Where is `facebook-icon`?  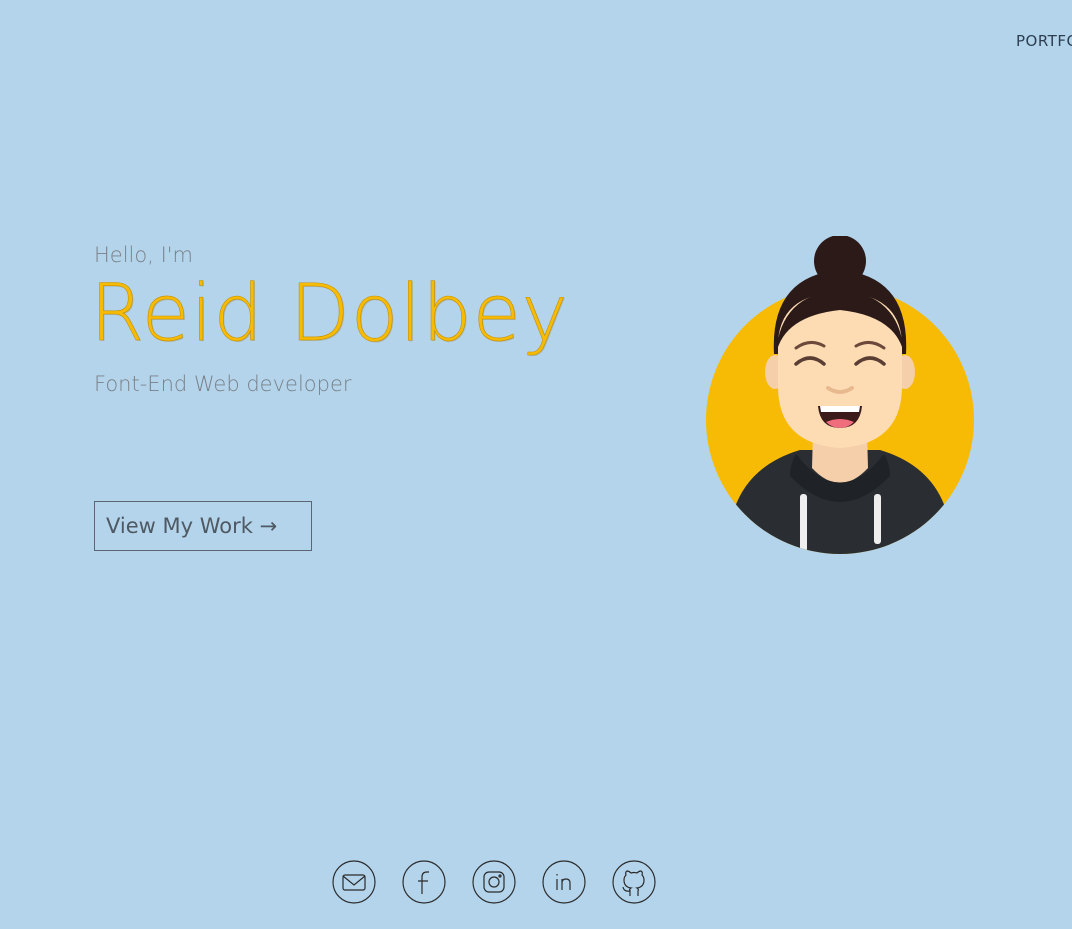 facebook-icon is located at coordinates (424, 882).